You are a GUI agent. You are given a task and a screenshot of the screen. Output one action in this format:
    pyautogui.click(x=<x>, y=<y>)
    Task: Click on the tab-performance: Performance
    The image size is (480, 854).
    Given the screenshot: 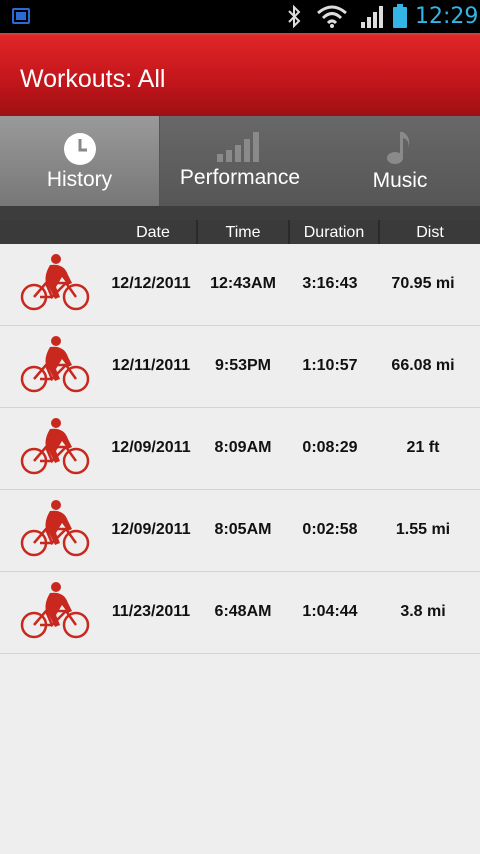 What is the action you would take?
    pyautogui.click(x=240, y=161)
    